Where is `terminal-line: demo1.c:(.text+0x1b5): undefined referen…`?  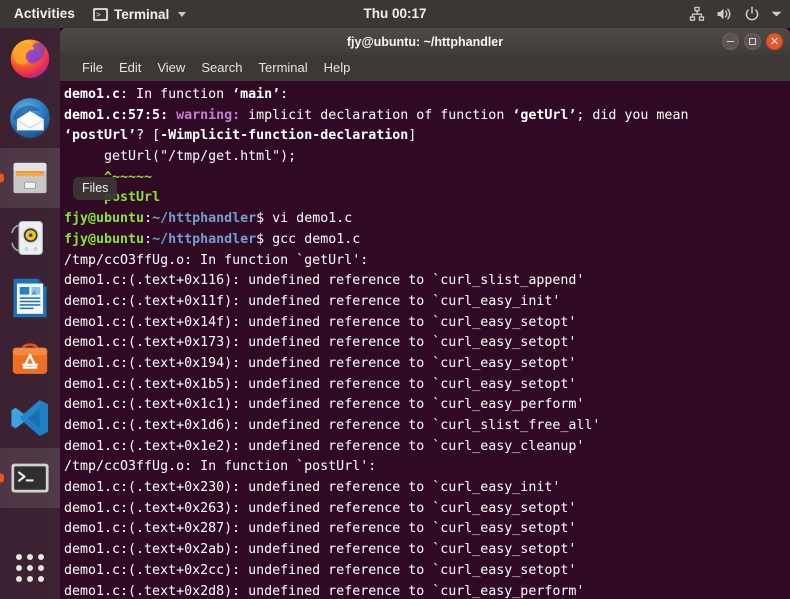 terminal-line: demo1.c:(.text+0x1b5): undefined referen… is located at coordinates (427, 385).